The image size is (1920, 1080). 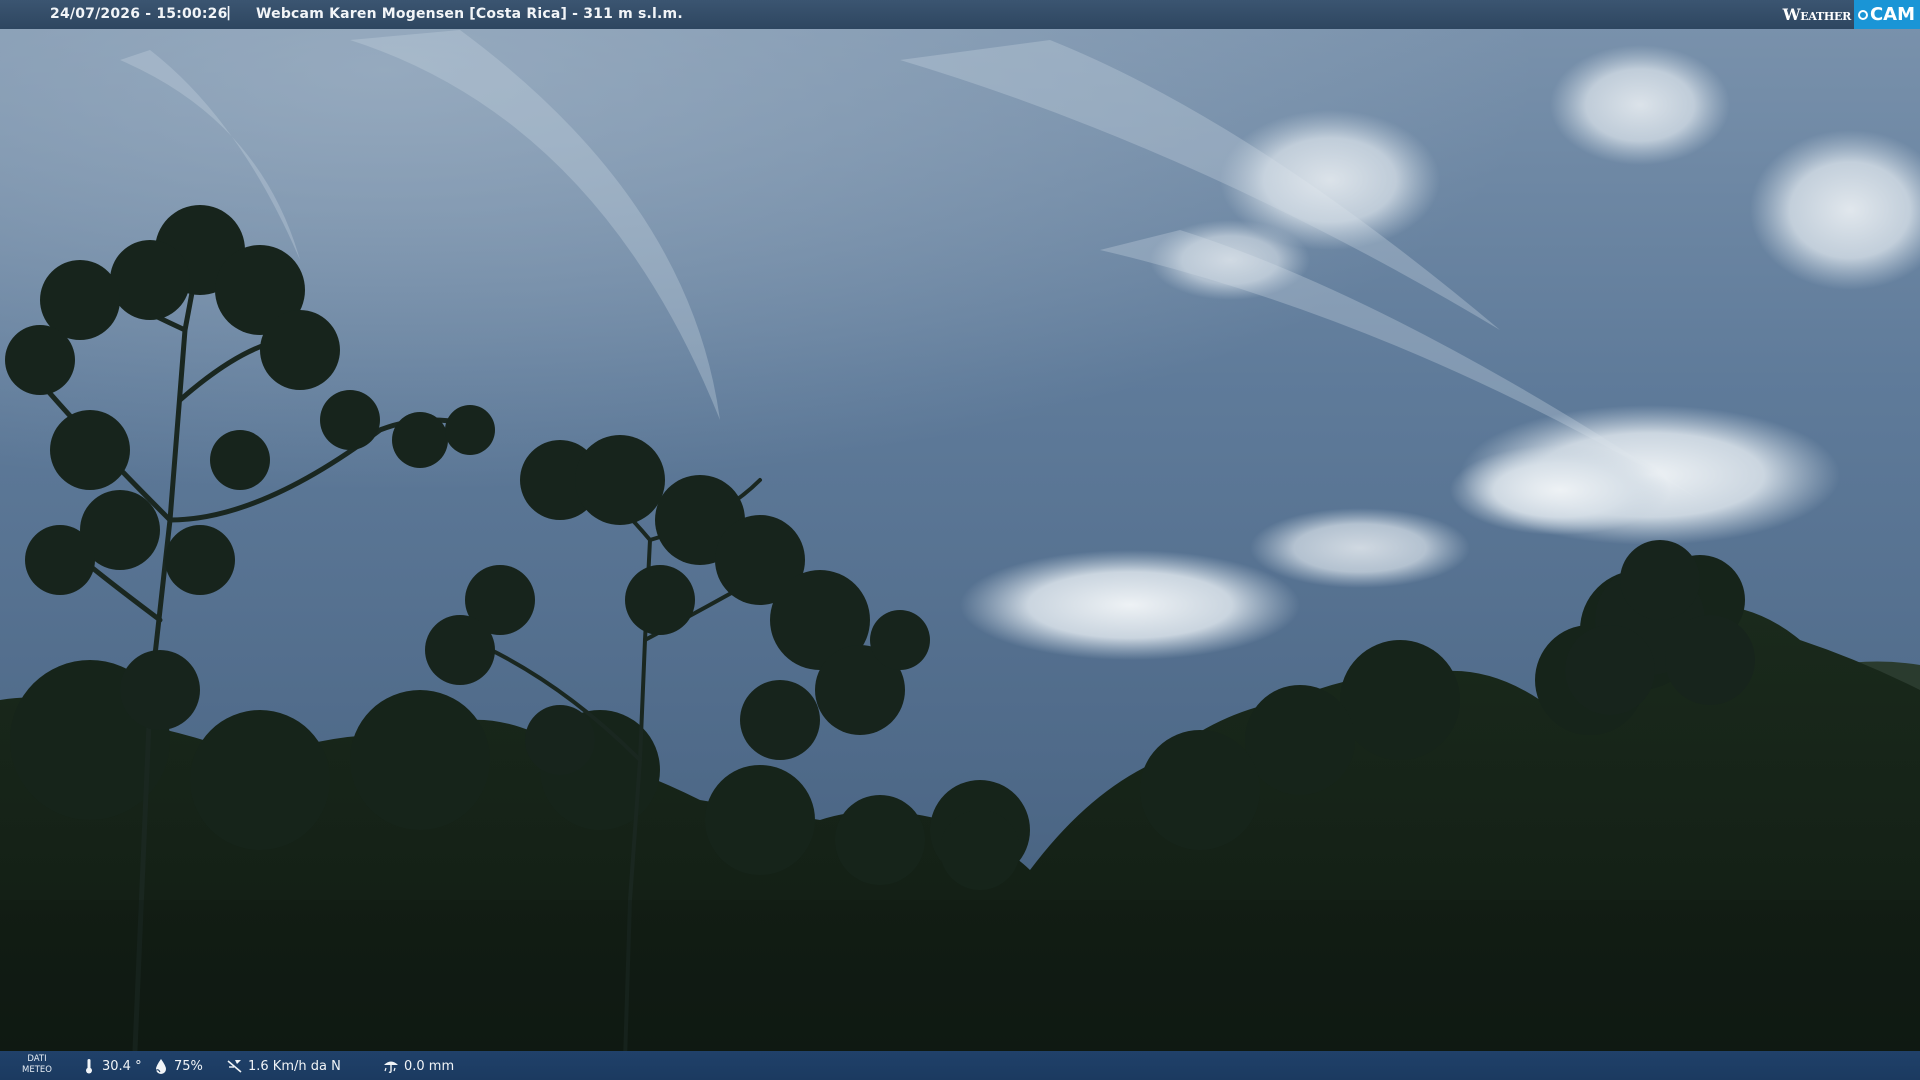 I want to click on temperature-reading: 30.4 °, so click(x=111, y=1066).